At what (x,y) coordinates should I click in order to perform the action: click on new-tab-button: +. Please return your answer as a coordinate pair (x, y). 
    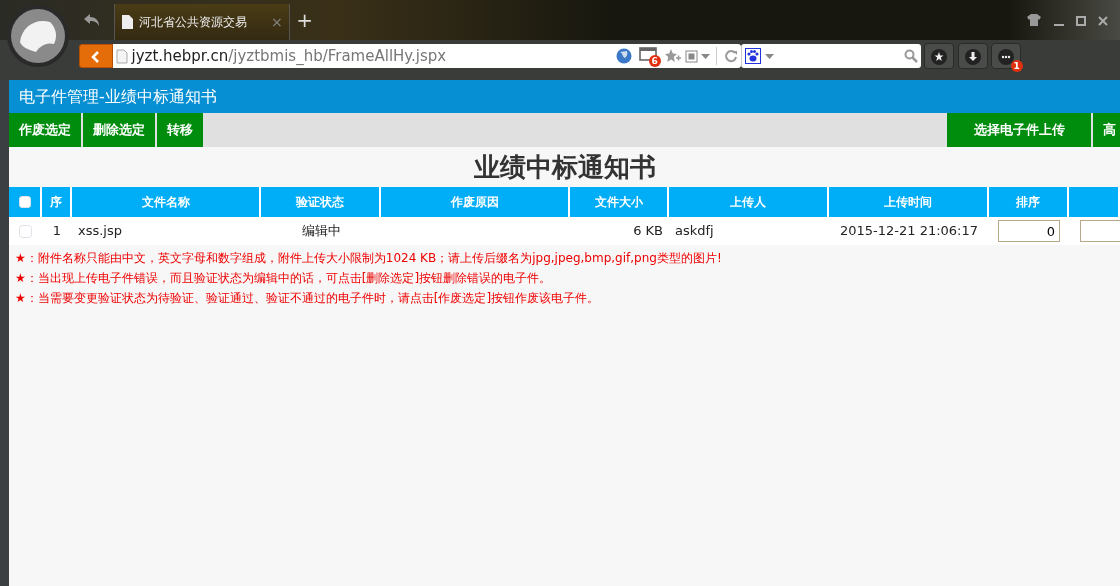
    Looking at the image, I should click on (304, 20).